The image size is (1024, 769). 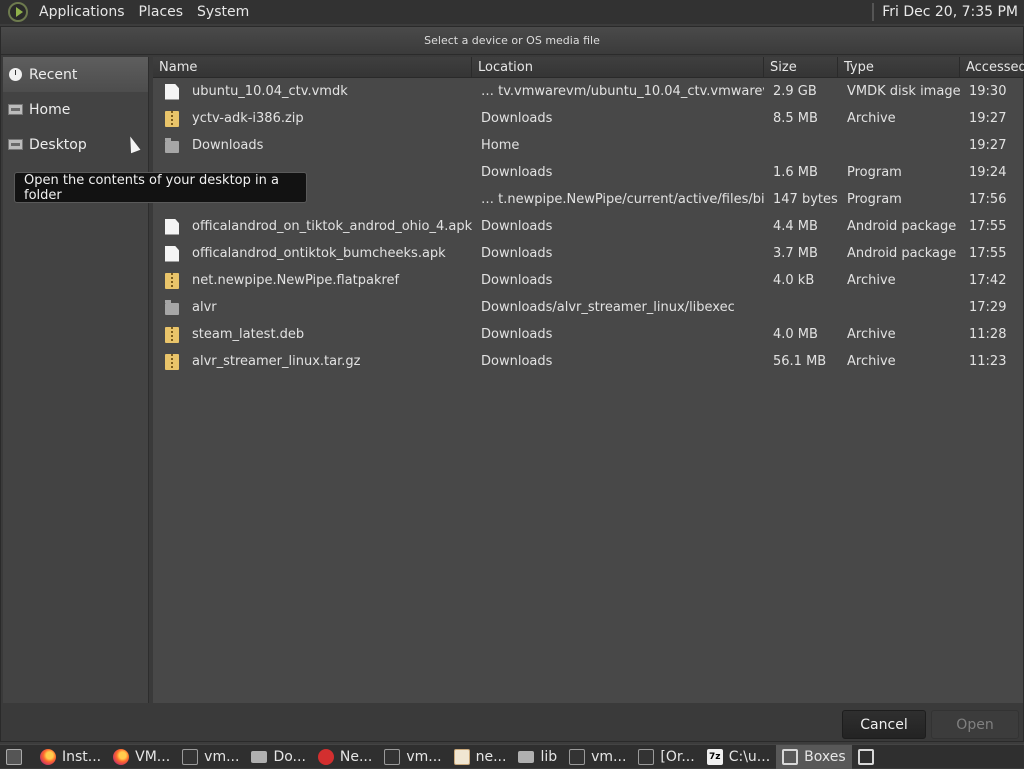 I want to click on document-icon, so click(x=172, y=253).